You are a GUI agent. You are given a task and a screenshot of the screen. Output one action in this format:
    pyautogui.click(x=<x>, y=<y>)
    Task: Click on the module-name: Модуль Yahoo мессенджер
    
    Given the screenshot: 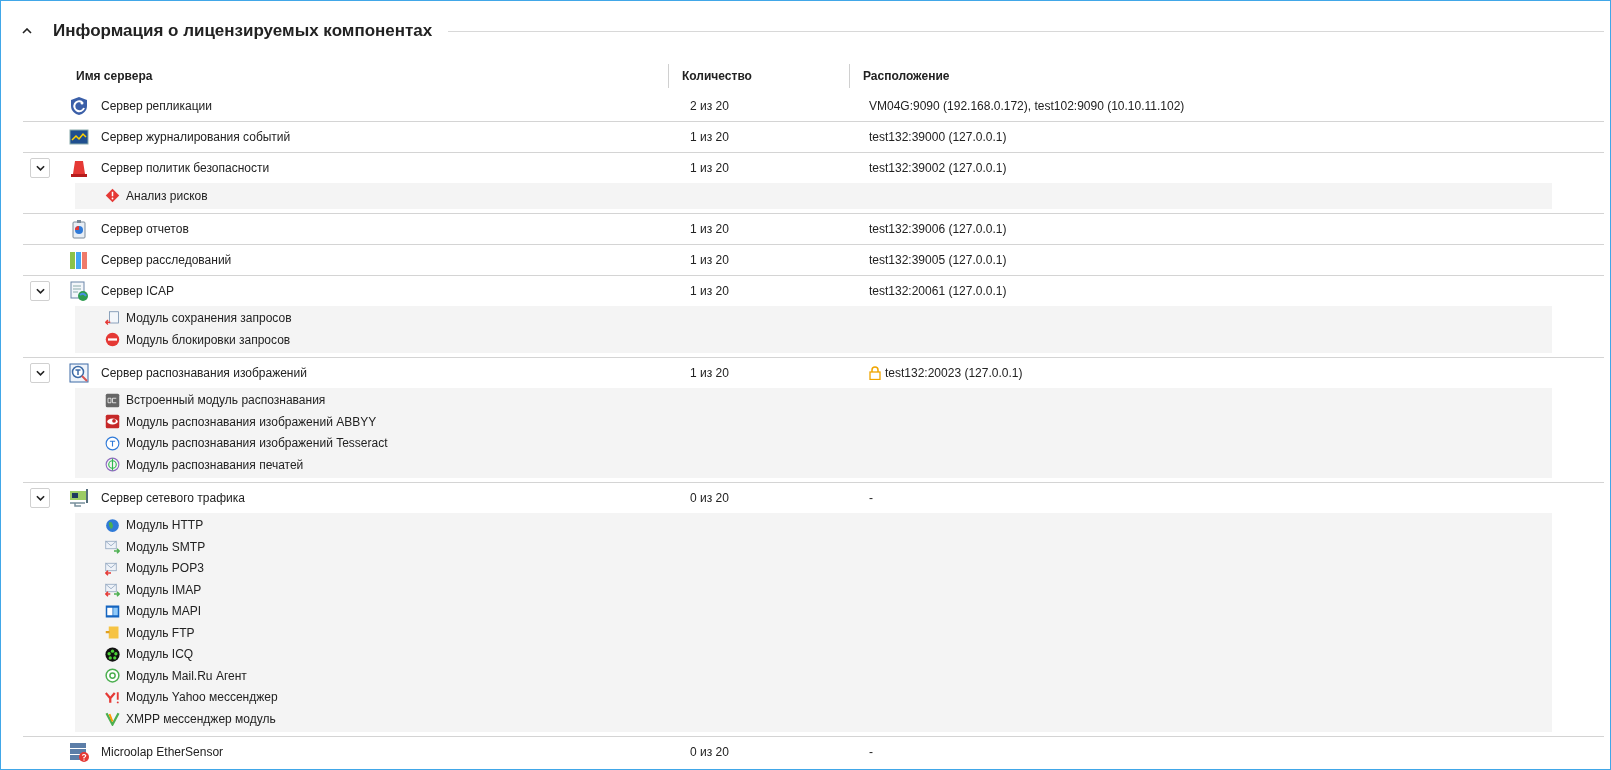 What is the action you would take?
    pyautogui.click(x=202, y=698)
    